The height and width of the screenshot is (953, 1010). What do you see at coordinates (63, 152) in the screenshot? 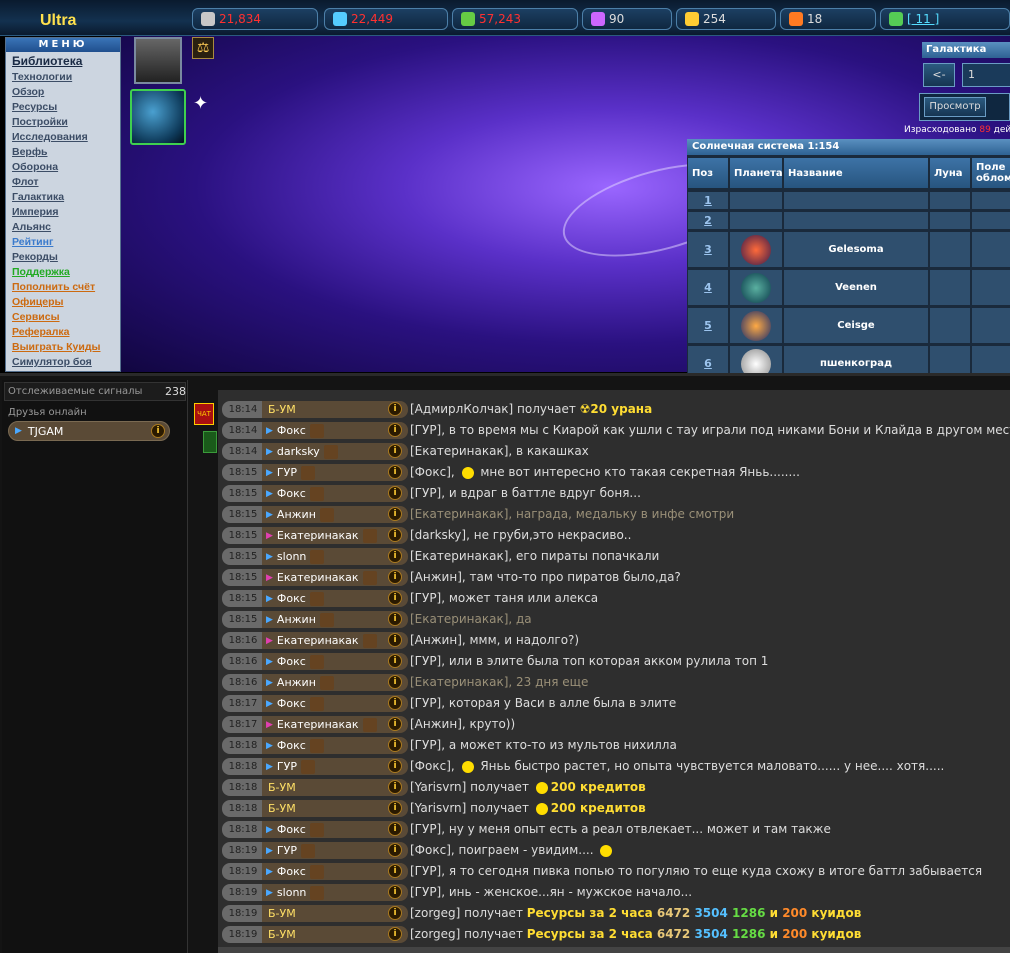
I see `menu-item-6: Верфь` at bounding box center [63, 152].